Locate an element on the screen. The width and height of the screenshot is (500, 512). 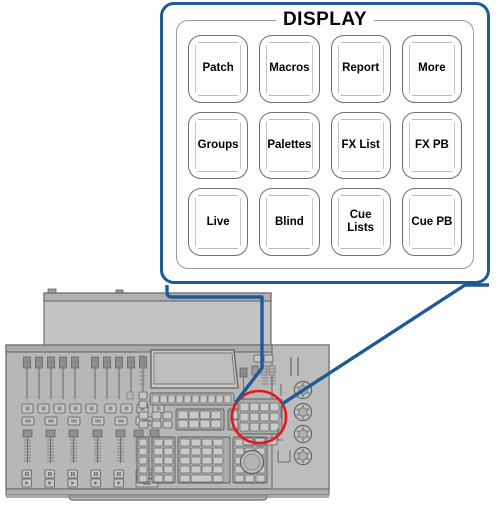
display-key-live: Live is located at coordinates (218, 222).